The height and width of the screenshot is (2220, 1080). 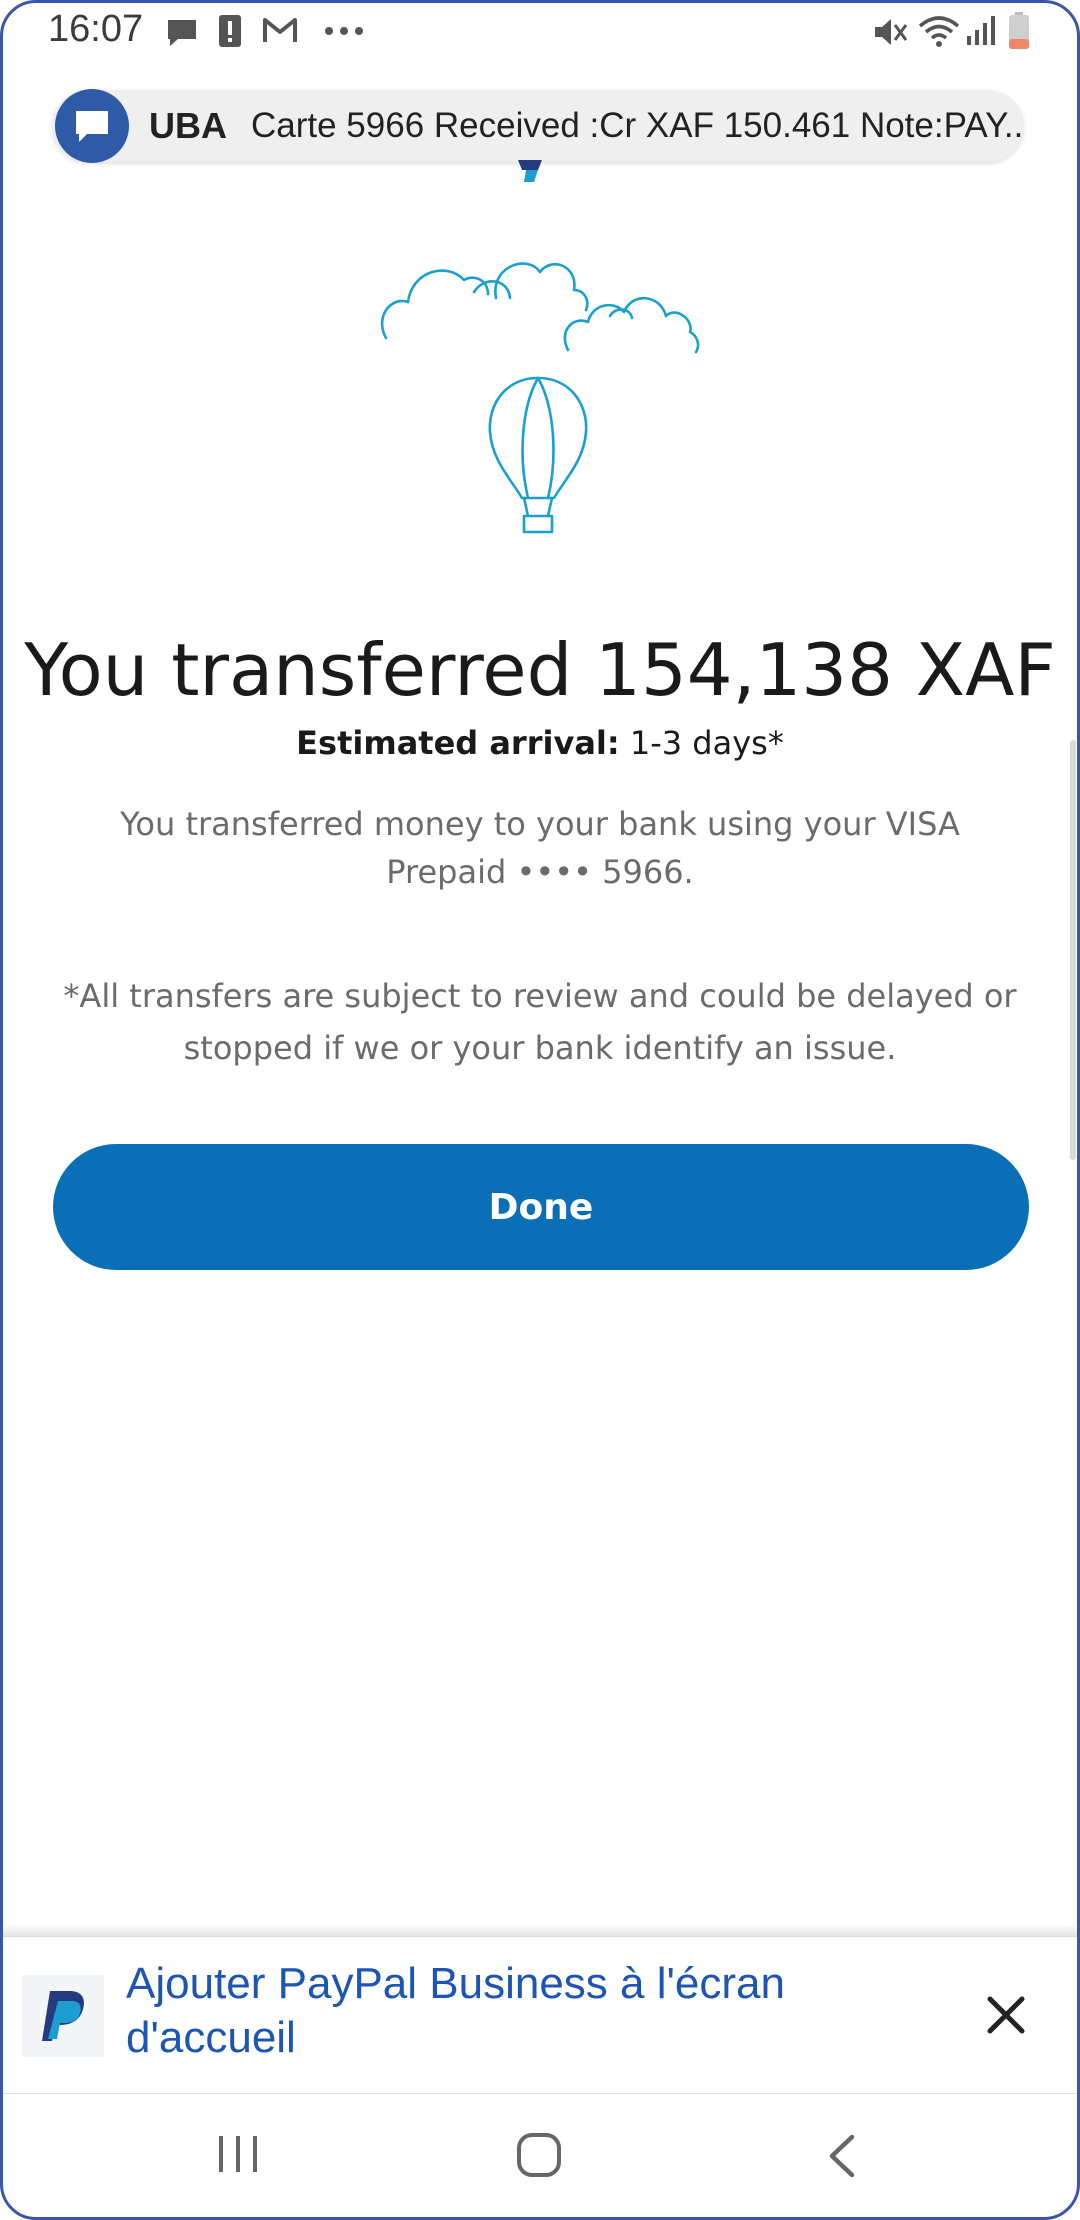 I want to click on system-navigation-bar, so click(x=540, y=2157).